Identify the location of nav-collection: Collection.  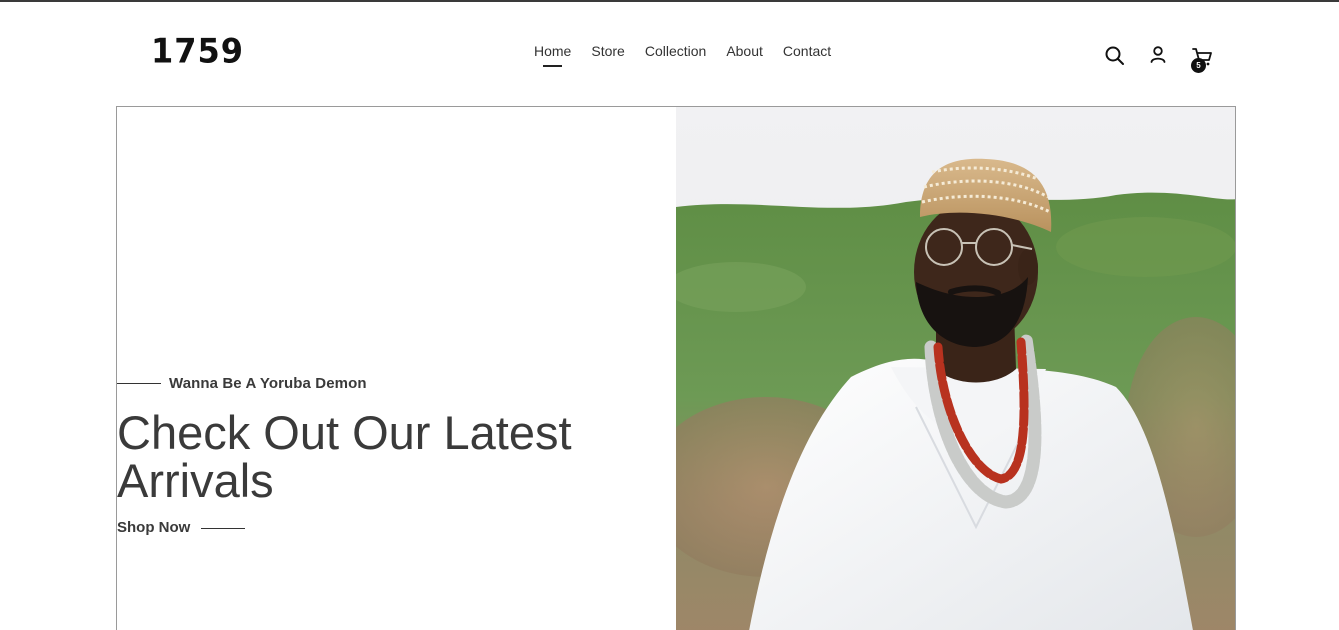
(675, 51).